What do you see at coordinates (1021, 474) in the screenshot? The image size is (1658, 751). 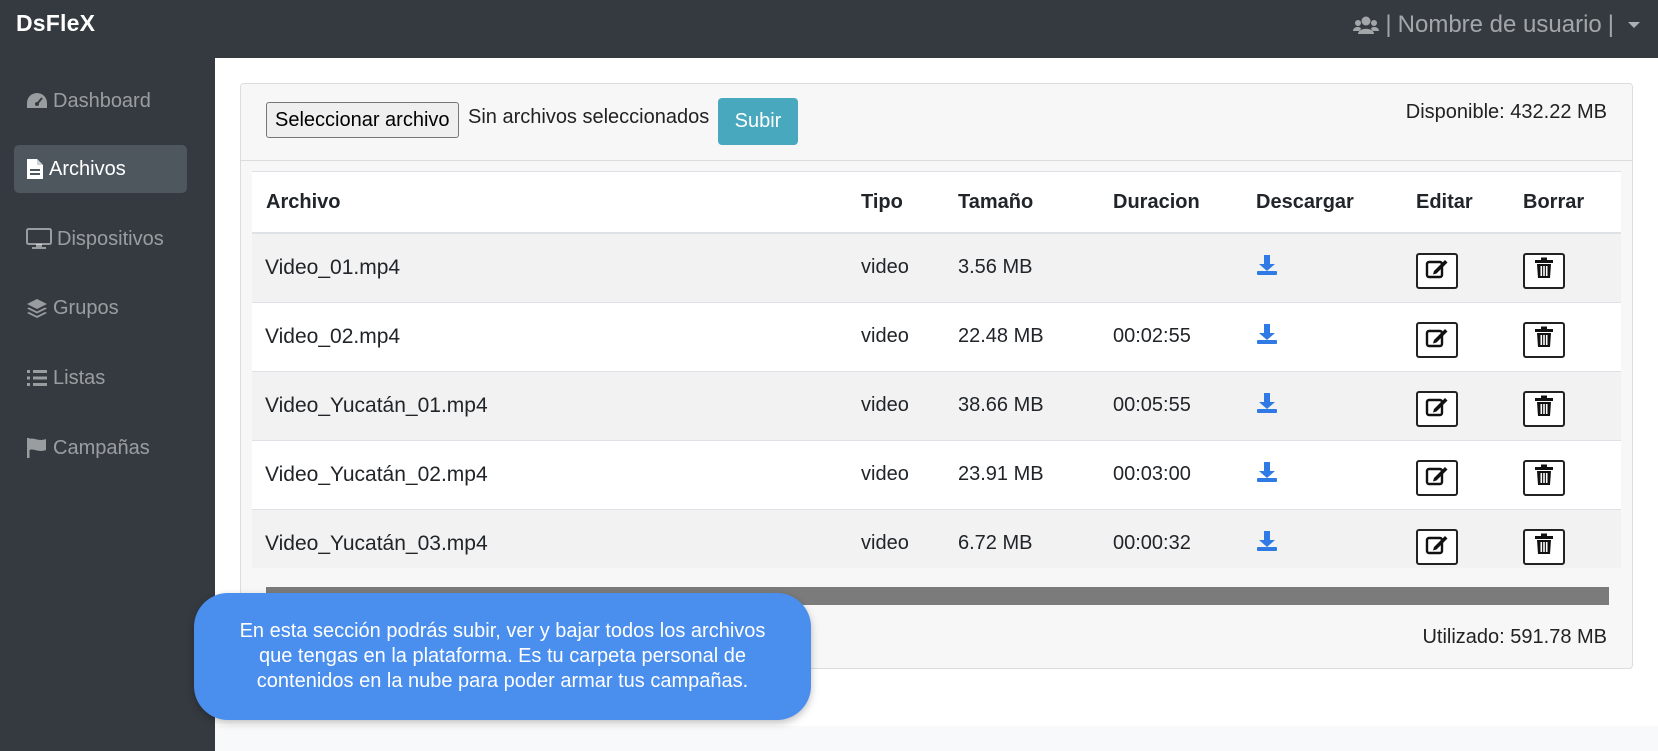 I see `file-size-cell: 23.91 MB` at bounding box center [1021, 474].